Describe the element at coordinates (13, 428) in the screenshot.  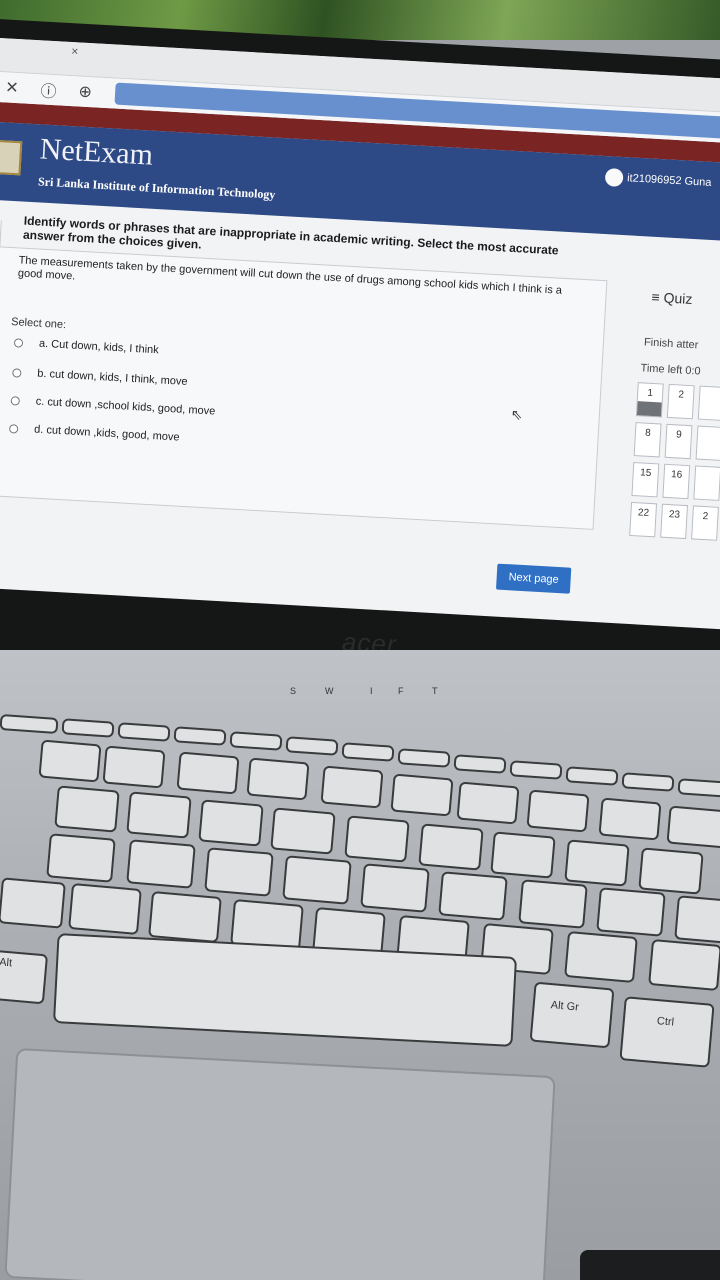
I see `radio-d` at that location.